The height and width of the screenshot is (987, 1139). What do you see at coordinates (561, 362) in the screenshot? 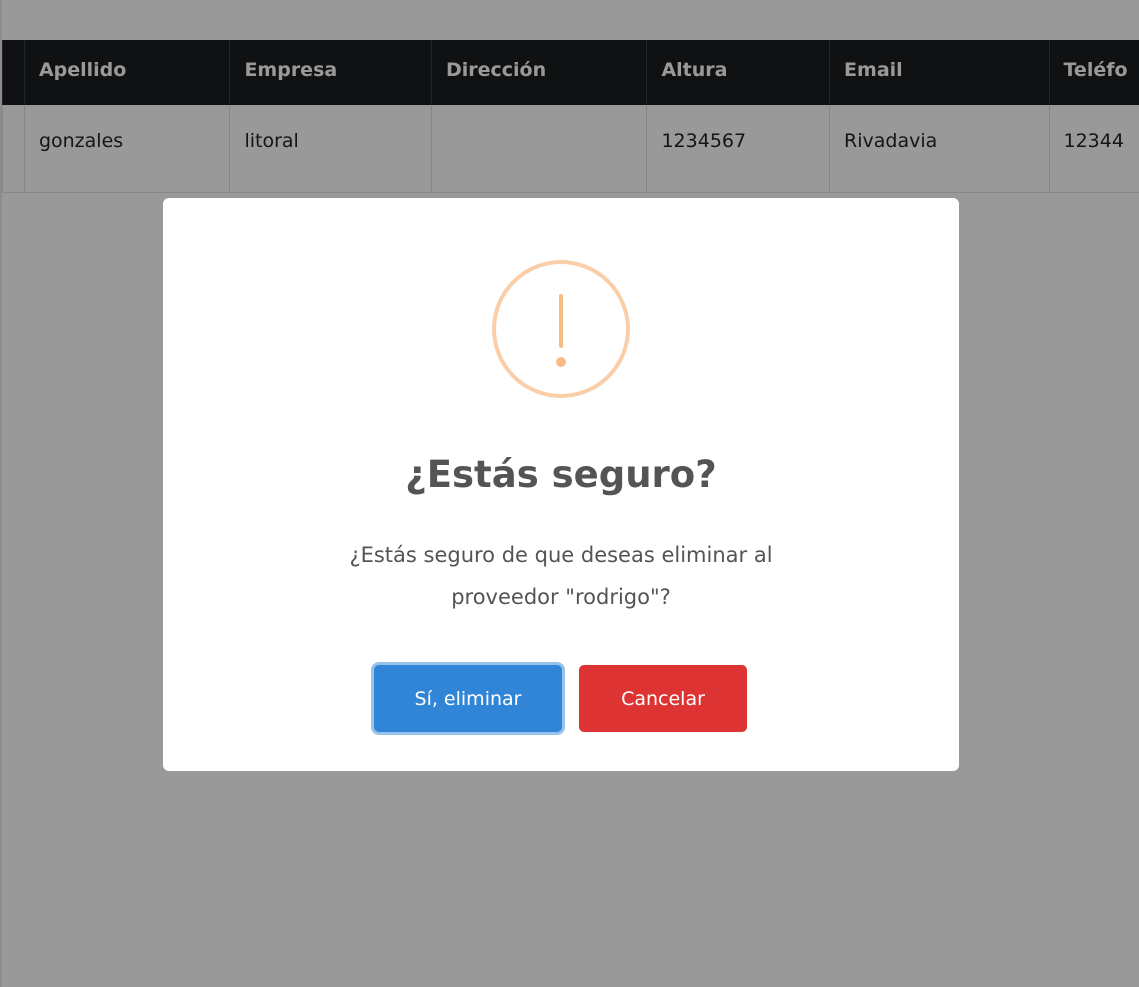
I see `exclamation-dot` at bounding box center [561, 362].